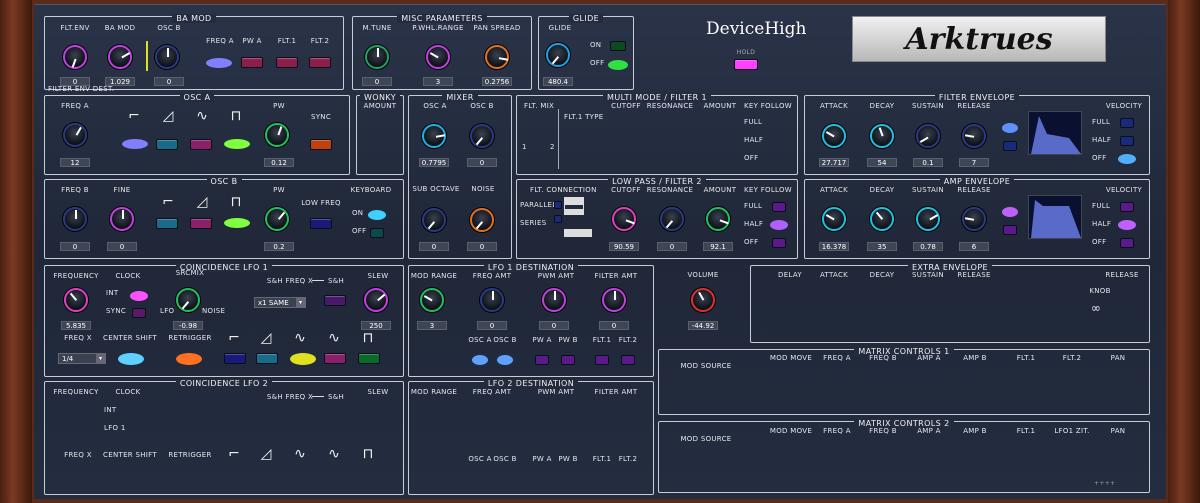 This screenshot has height=503, width=1200. What do you see at coordinates (558, 219) in the screenshot?
I see `series-button` at bounding box center [558, 219].